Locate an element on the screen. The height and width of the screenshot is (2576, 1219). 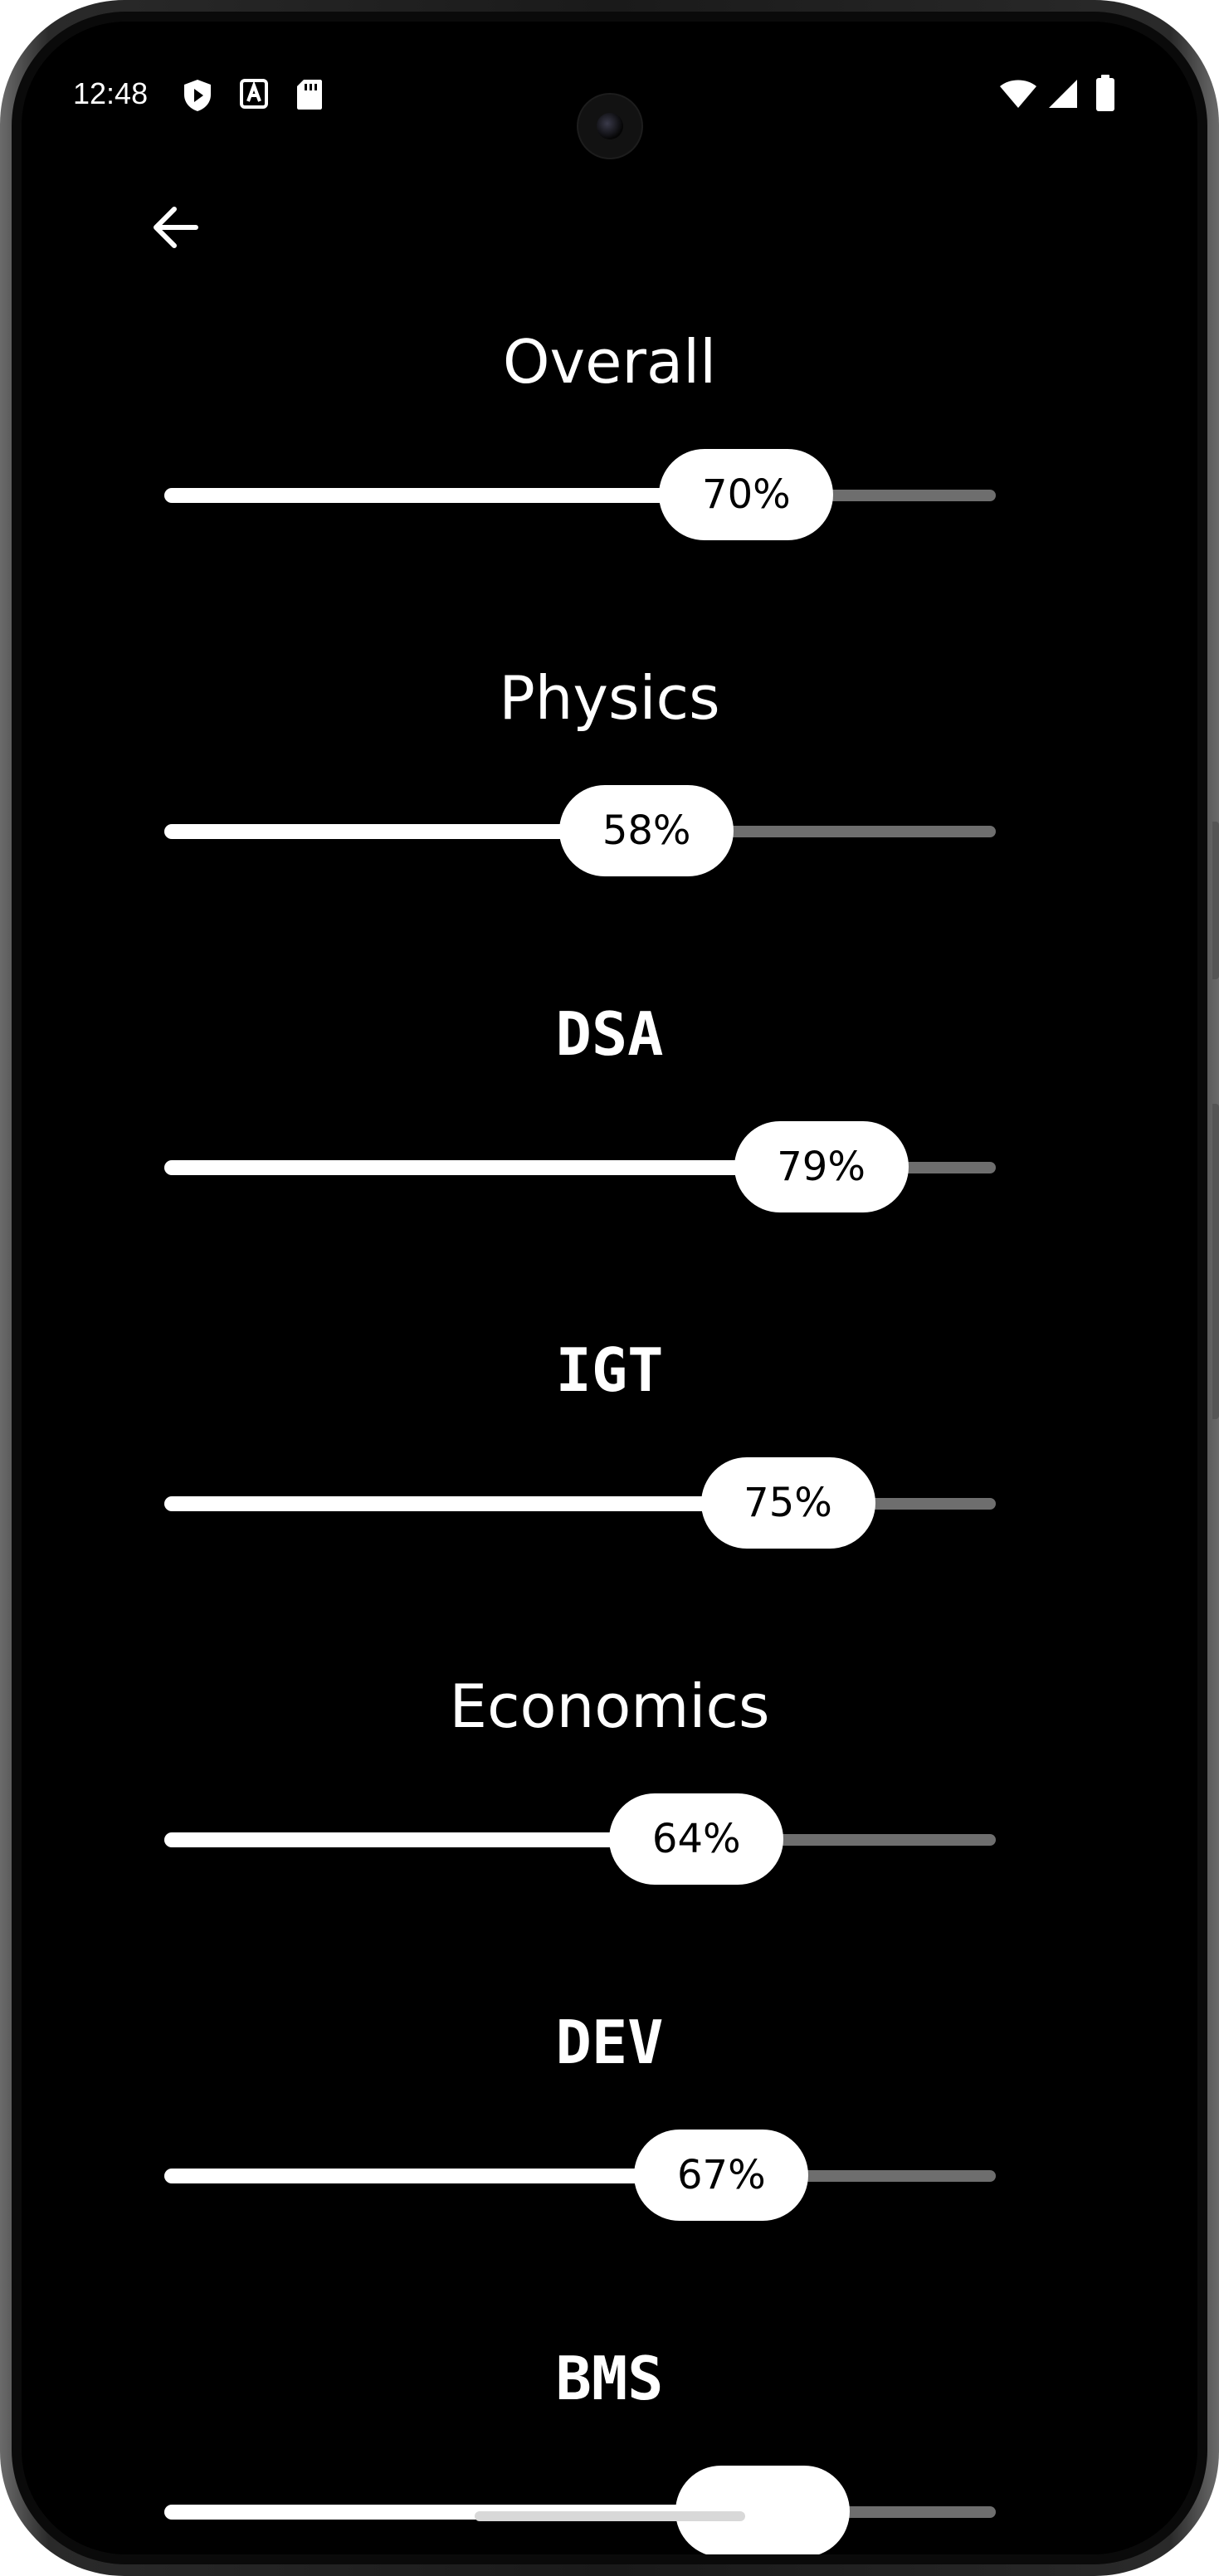
cellular-signal-icon is located at coordinates (1063, 96).